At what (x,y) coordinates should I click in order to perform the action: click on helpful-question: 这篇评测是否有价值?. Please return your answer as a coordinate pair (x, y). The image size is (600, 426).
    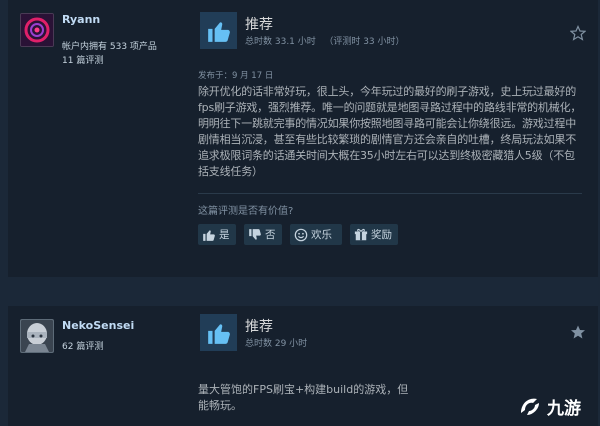
    Looking at the image, I should click on (246, 211).